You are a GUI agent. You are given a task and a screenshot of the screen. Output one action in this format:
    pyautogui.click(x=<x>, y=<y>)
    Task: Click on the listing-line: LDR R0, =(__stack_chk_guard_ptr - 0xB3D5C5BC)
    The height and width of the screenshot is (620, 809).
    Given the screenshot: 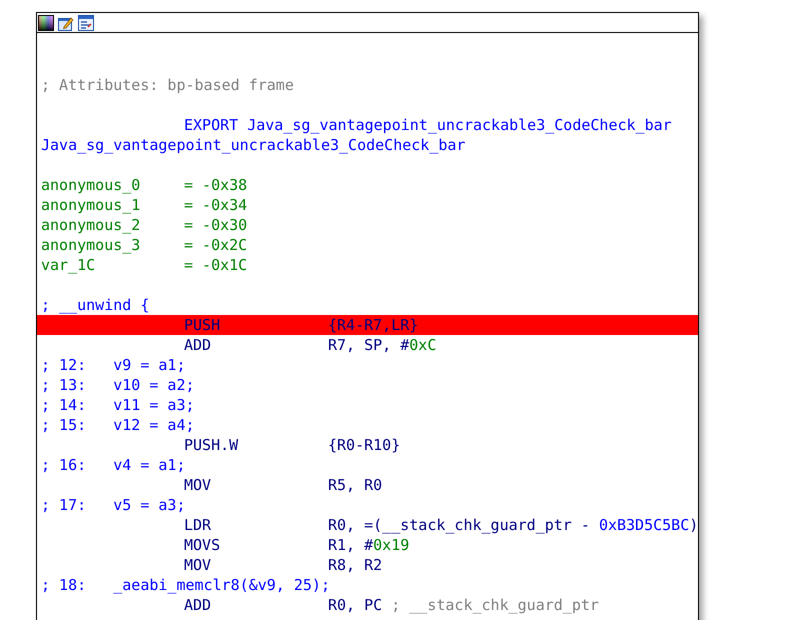 What is the action you would take?
    pyautogui.click(x=367, y=525)
    